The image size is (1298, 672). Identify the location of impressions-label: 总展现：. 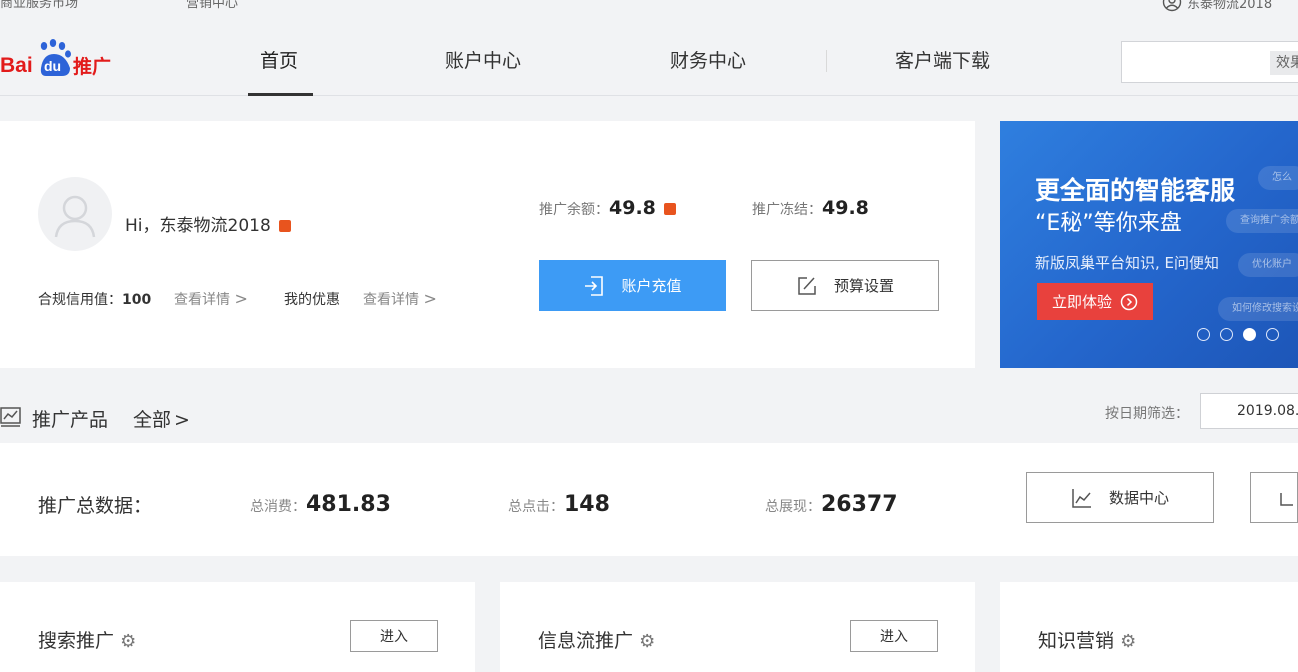
(793, 507).